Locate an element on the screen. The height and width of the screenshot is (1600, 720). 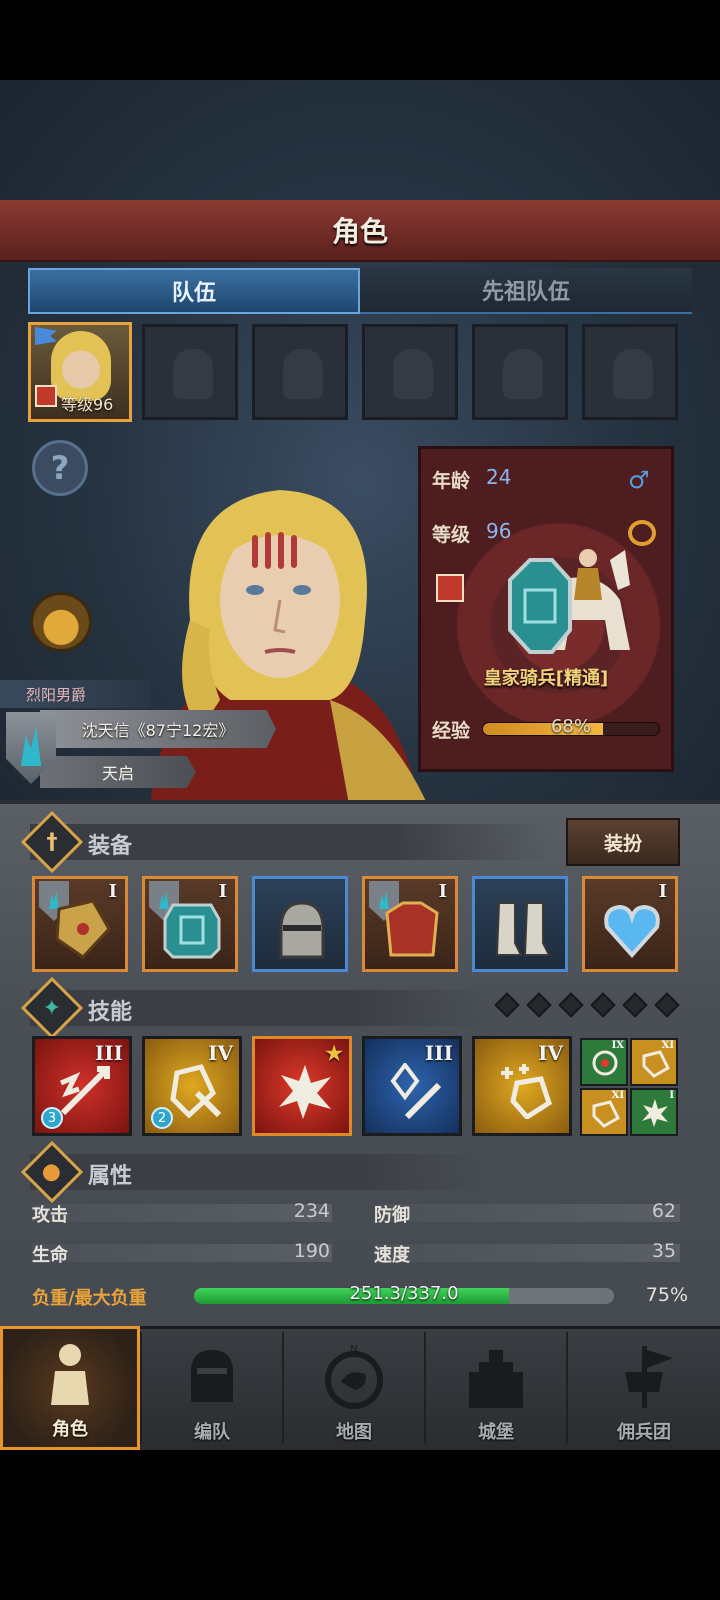
attack-label: 攻击 is located at coordinates (50, 1215).